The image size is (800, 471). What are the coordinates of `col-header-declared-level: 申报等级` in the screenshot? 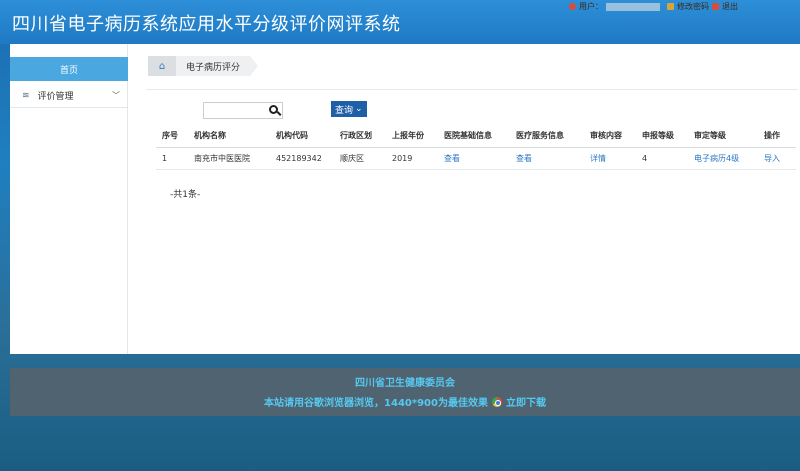 It's located at (662, 136).